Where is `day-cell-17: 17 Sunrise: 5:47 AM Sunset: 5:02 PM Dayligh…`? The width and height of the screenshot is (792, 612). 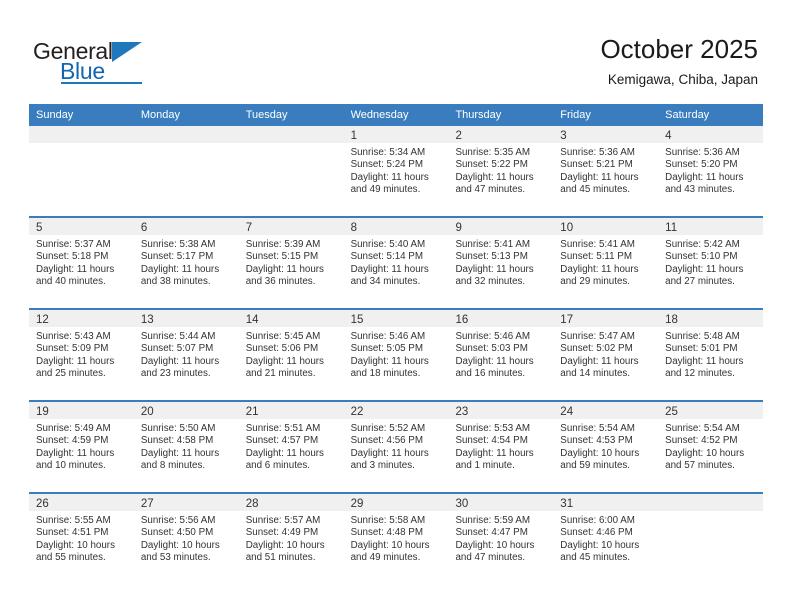
day-cell-17: 17 Sunrise: 5:47 AM Sunset: 5:02 PM Dayligh… is located at coordinates (606, 355).